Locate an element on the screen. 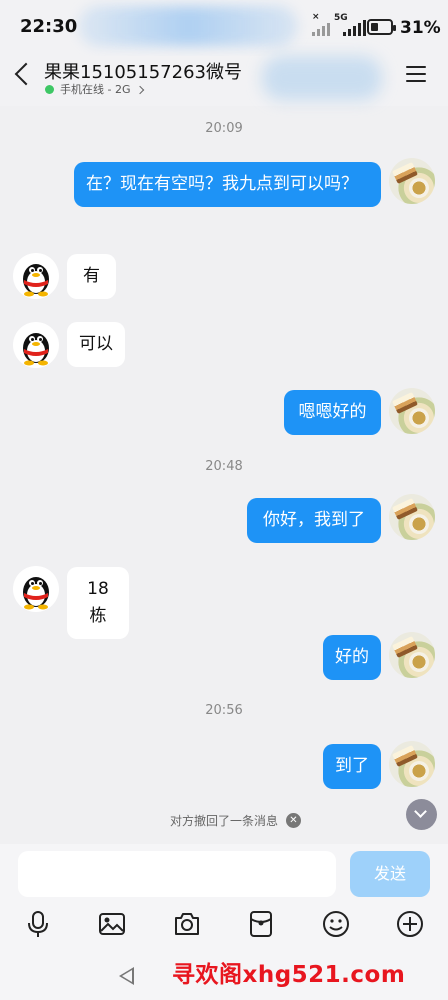 The image size is (448, 1000). chevron-right-icon is located at coordinates (140, 90).